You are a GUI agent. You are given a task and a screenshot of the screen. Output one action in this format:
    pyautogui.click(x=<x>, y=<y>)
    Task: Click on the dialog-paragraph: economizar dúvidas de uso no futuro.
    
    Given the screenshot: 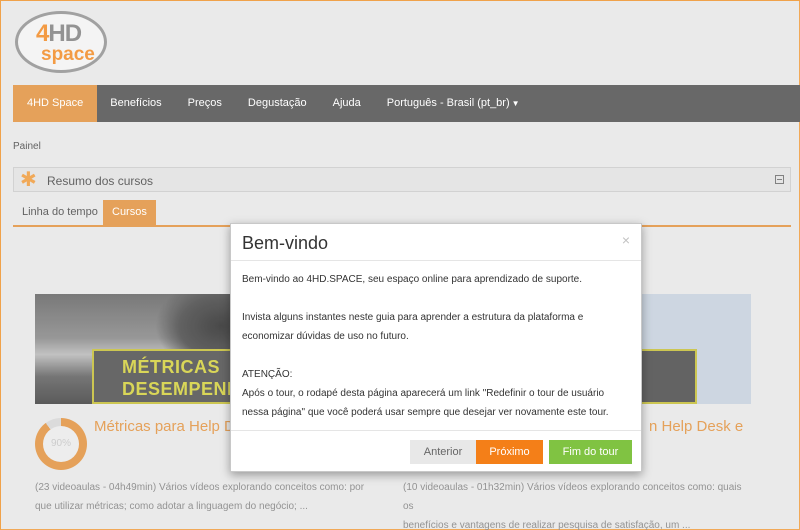 What is the action you would take?
    pyautogui.click(x=325, y=336)
    